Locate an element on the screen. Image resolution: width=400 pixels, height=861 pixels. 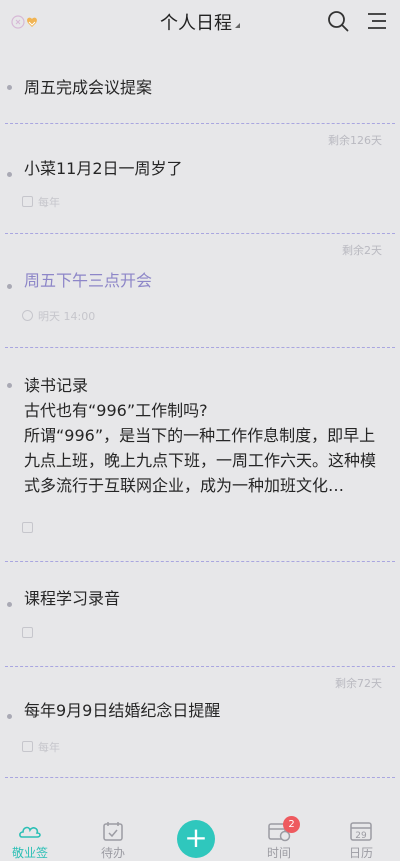
list-item: 每年9月9日结婚纪念日提醒 每年 is located at coordinates (200, 753).